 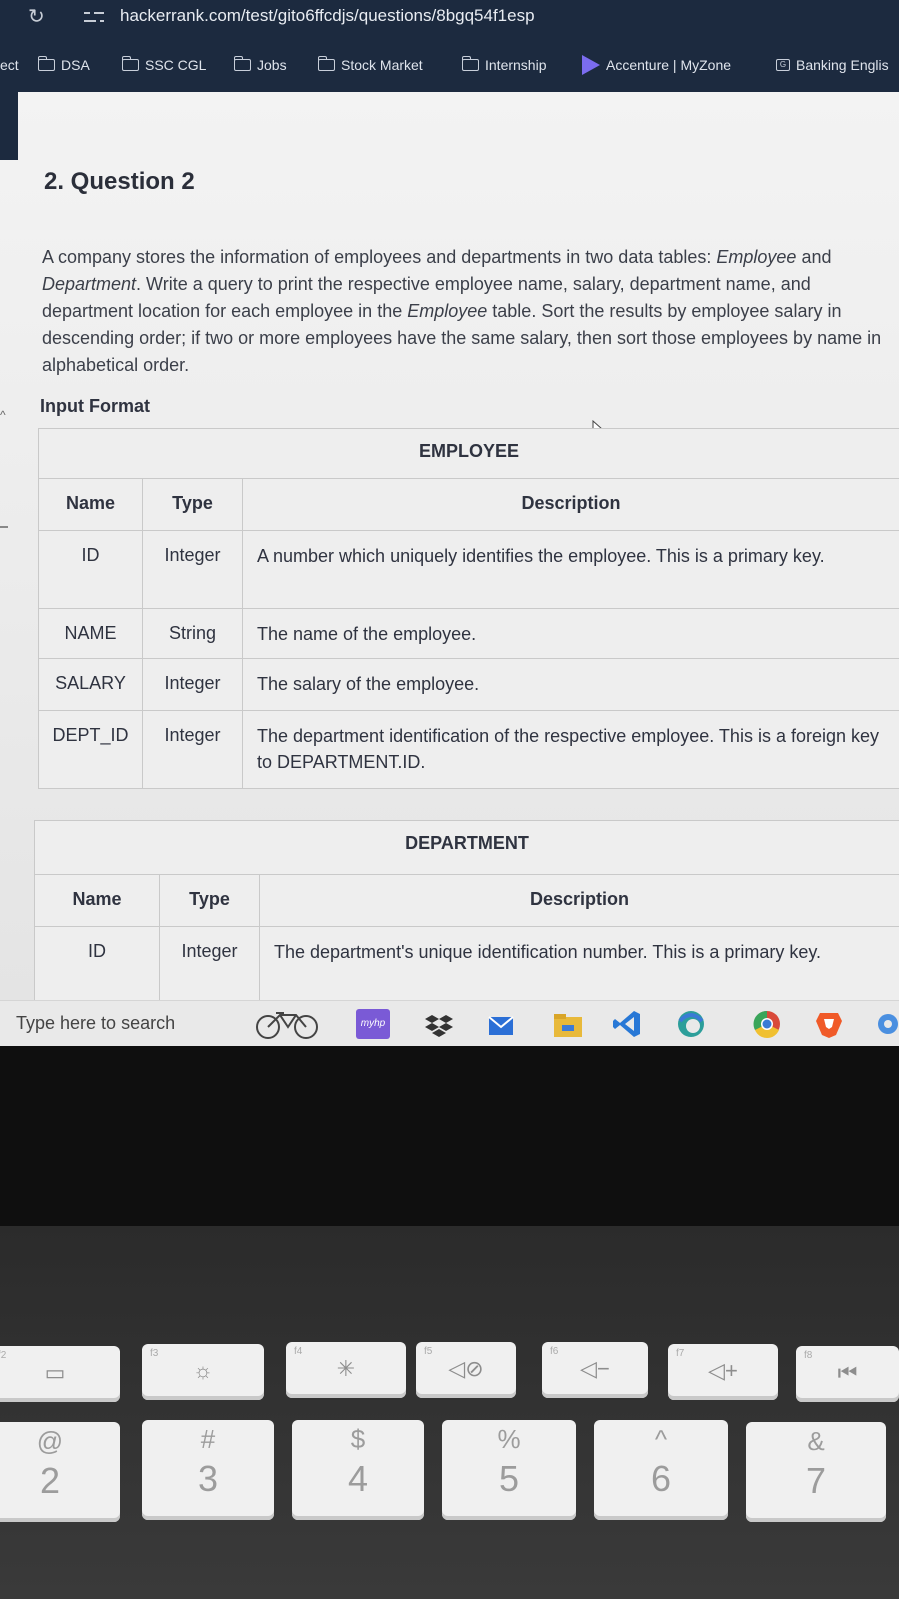 What do you see at coordinates (885, 1024) in the screenshot?
I see `app-icon` at bounding box center [885, 1024].